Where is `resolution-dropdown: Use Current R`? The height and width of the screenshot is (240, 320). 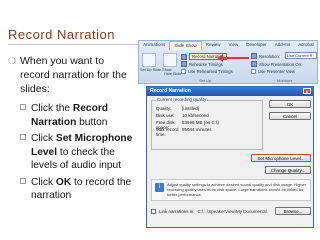
resolution-dropdown: Use Current R is located at coordinates (301, 55).